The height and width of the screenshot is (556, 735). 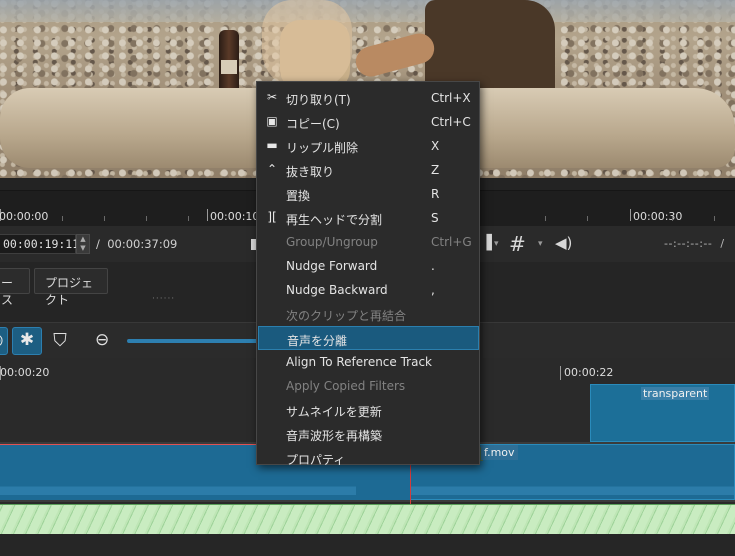 What do you see at coordinates (435, 194) in the screenshot?
I see `menu-item-shortcut: R` at bounding box center [435, 194].